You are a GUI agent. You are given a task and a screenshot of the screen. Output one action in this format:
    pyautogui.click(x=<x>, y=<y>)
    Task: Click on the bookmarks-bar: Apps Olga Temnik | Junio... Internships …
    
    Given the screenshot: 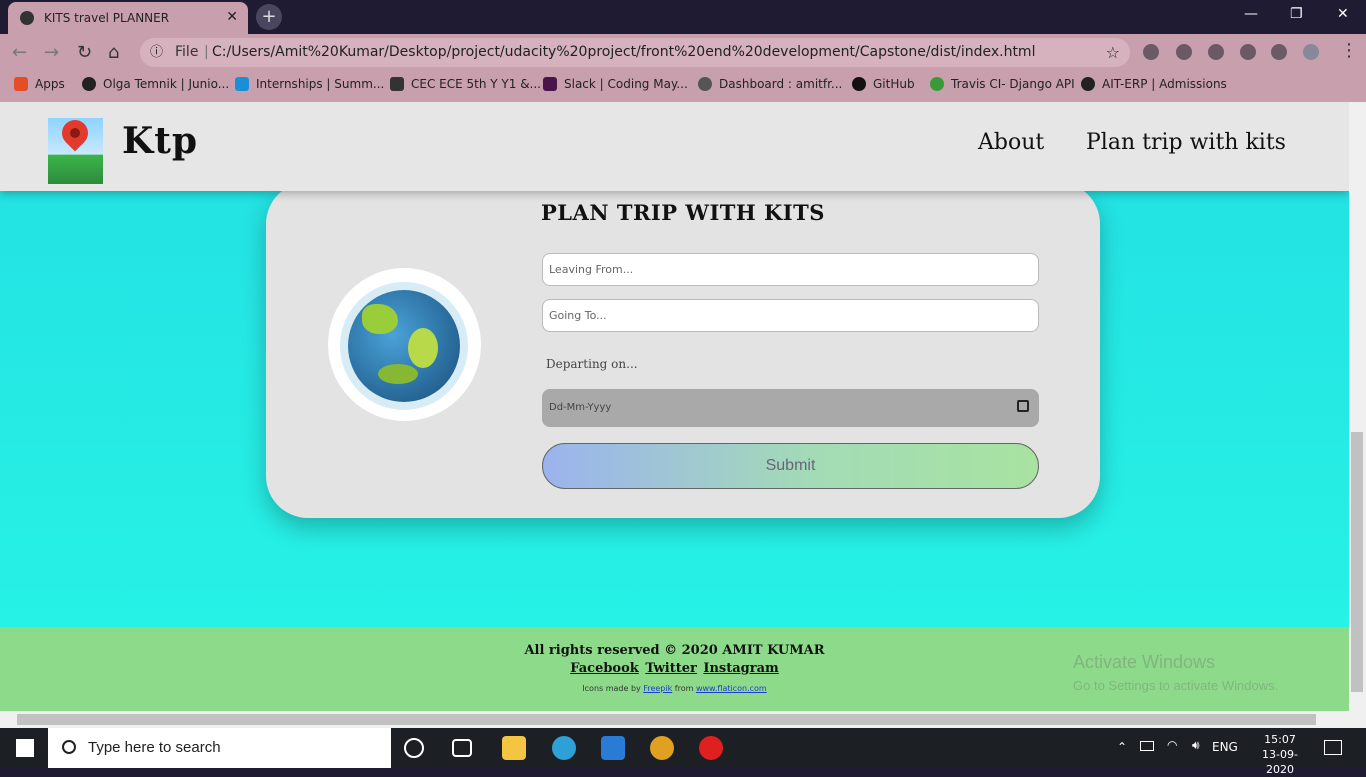 What is the action you would take?
    pyautogui.click(x=683, y=86)
    